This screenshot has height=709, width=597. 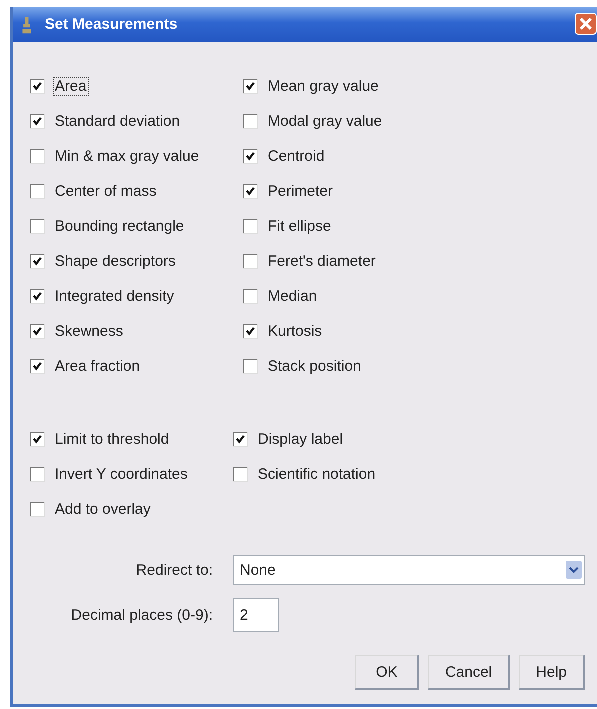 What do you see at coordinates (71, 86) in the screenshot?
I see `checkbox-label: Area` at bounding box center [71, 86].